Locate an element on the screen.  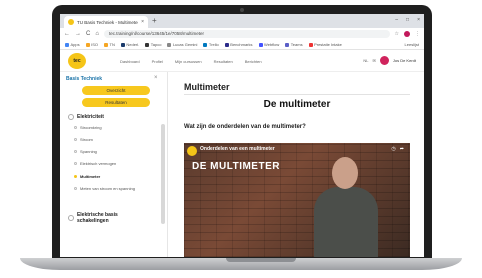
laptop-notch is located at coordinates (261, 260).